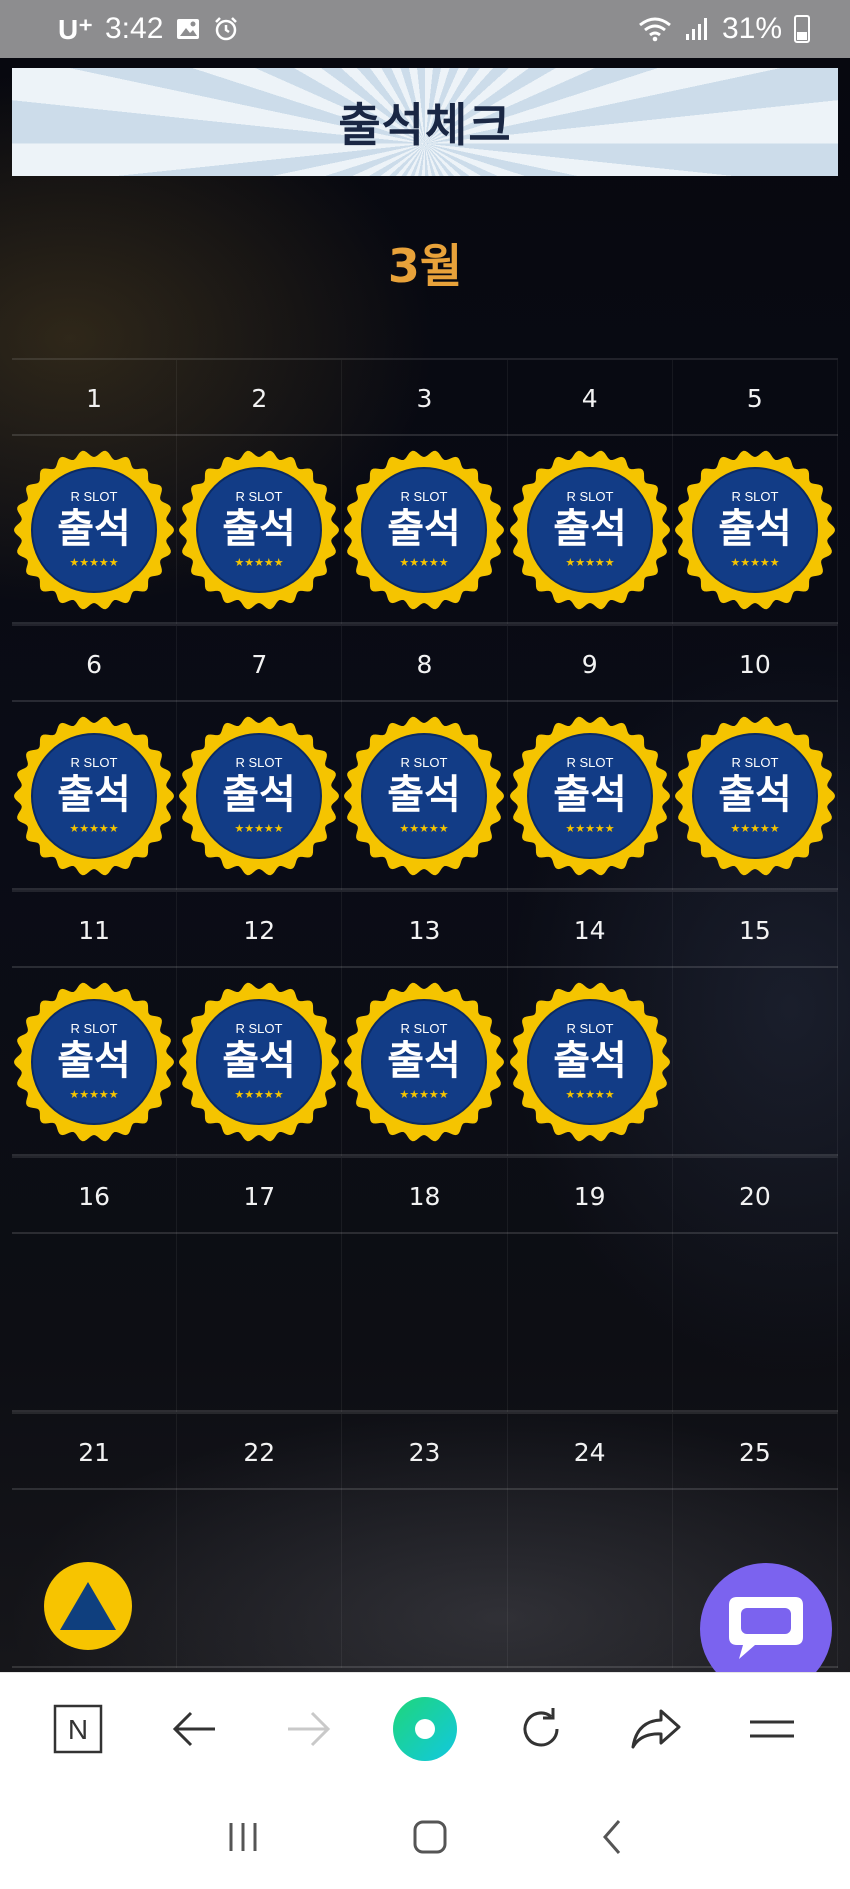 The width and height of the screenshot is (850, 1889). Describe the element at coordinates (590, 398) in the screenshot. I see `day-number: 4` at that location.